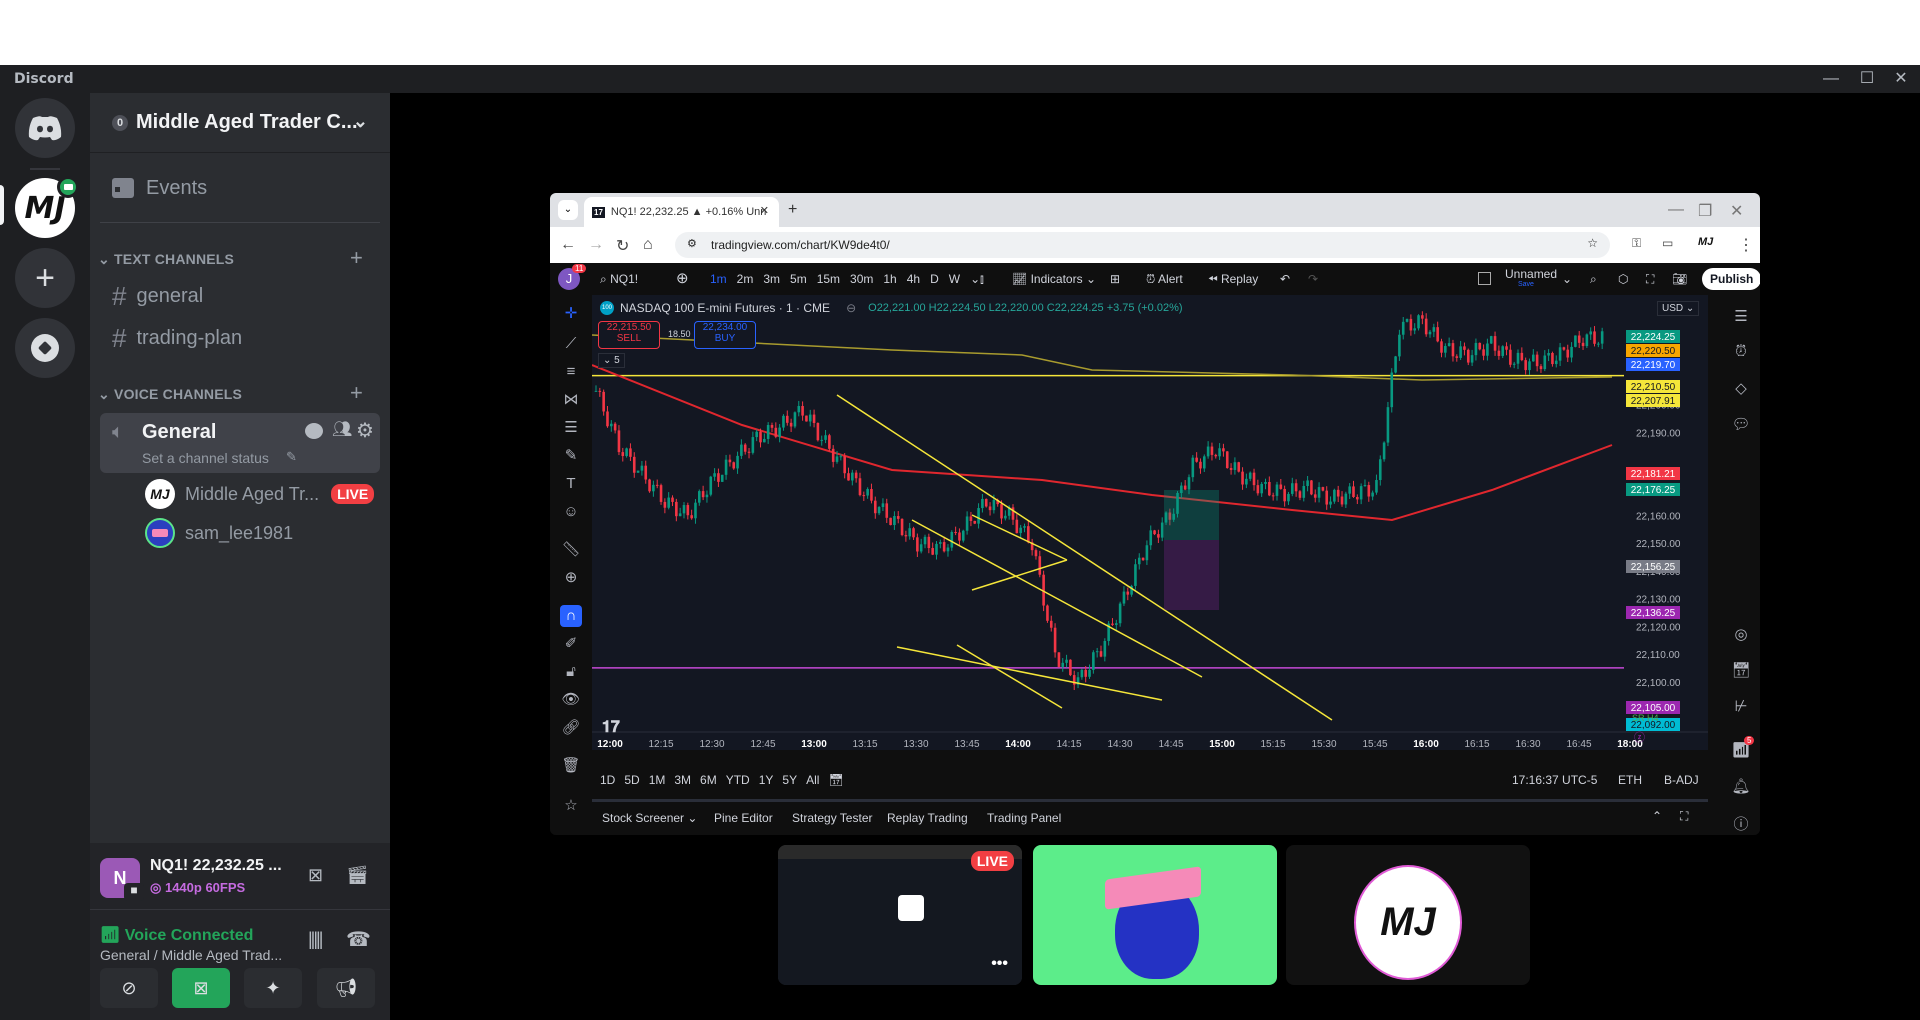 The height and width of the screenshot is (1020, 1920). What do you see at coordinates (571, 700) in the screenshot?
I see `eye-icon: 👁︎` at bounding box center [571, 700].